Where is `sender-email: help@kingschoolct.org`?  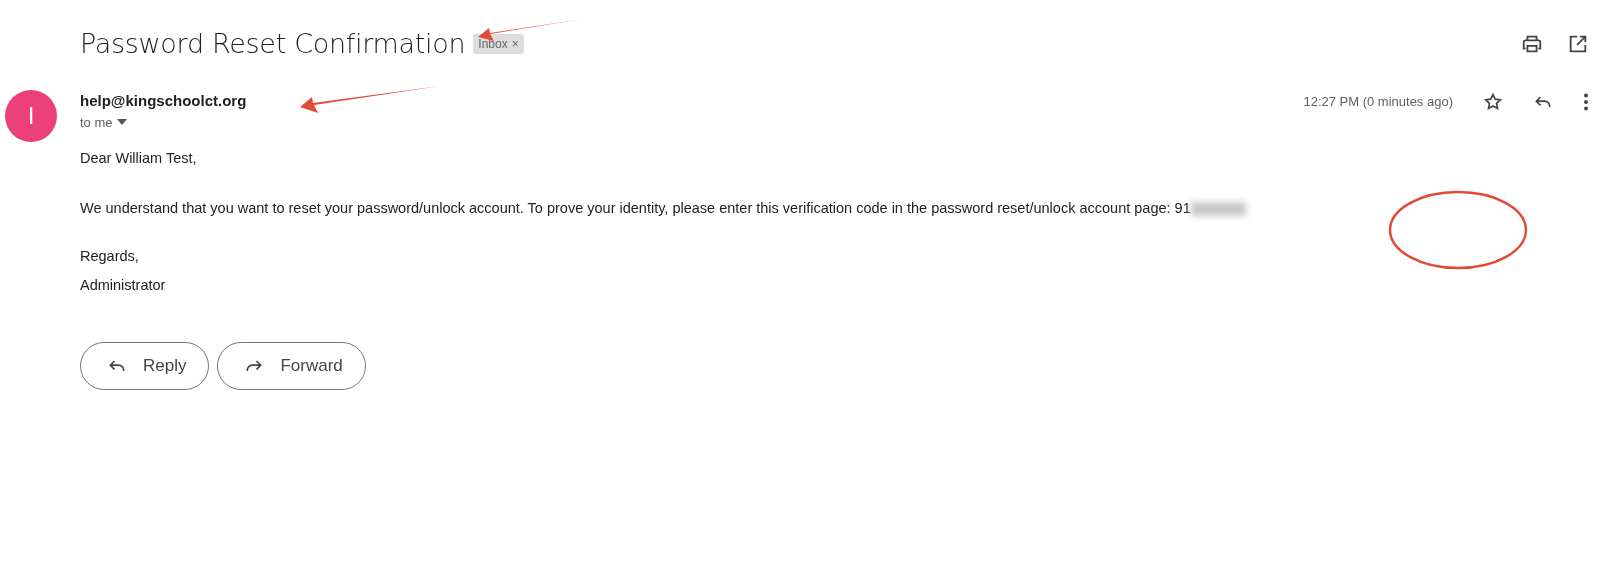
sender-email: help@kingschoolct.org is located at coordinates (163, 101).